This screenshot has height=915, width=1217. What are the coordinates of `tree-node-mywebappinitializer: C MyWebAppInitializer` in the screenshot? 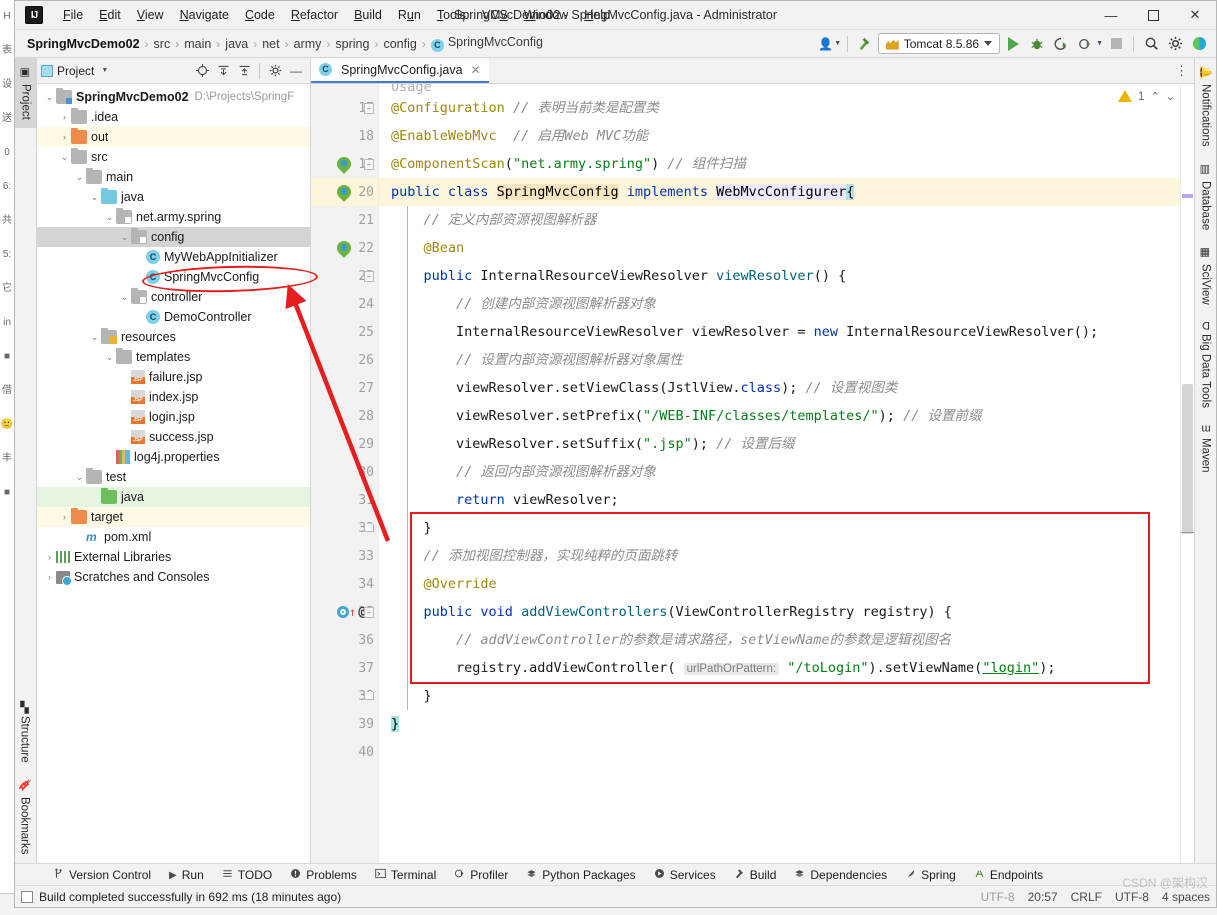 It's located at (173, 257).